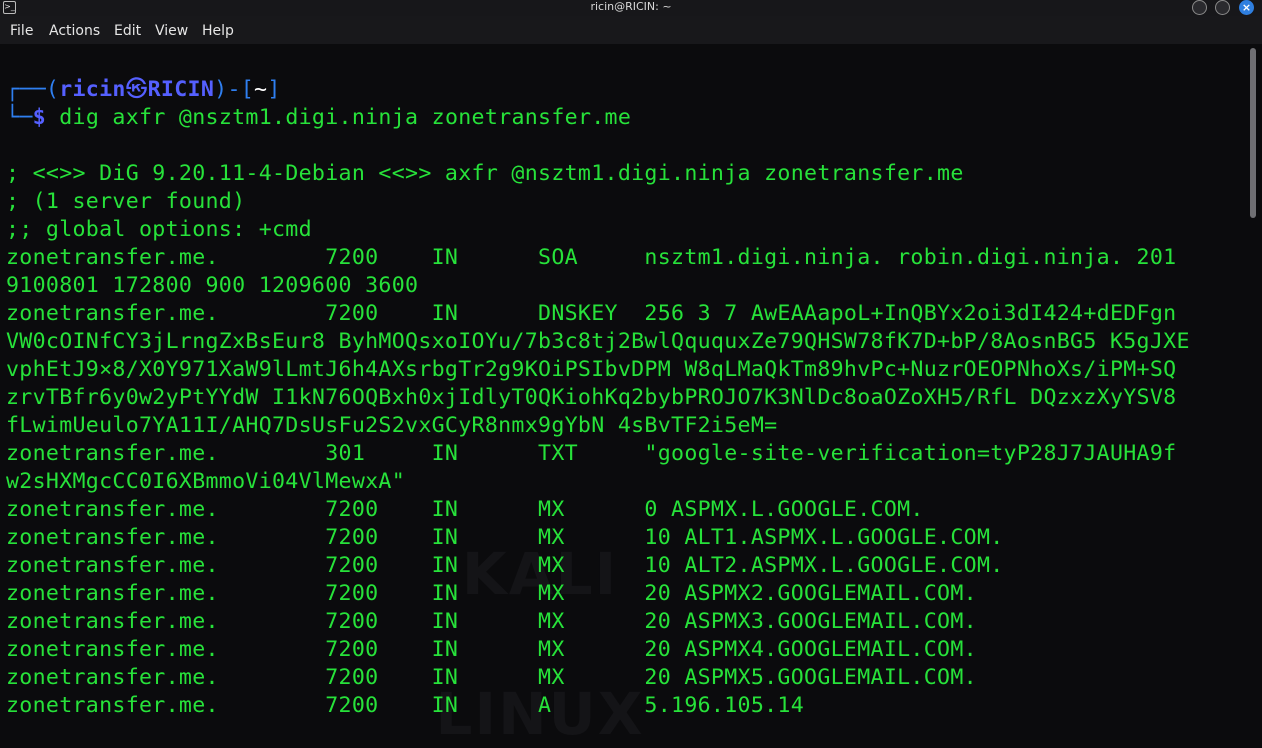 The width and height of the screenshot is (1262, 748). What do you see at coordinates (126, 201) in the screenshot?
I see `output-line: ; (1 server found)` at bounding box center [126, 201].